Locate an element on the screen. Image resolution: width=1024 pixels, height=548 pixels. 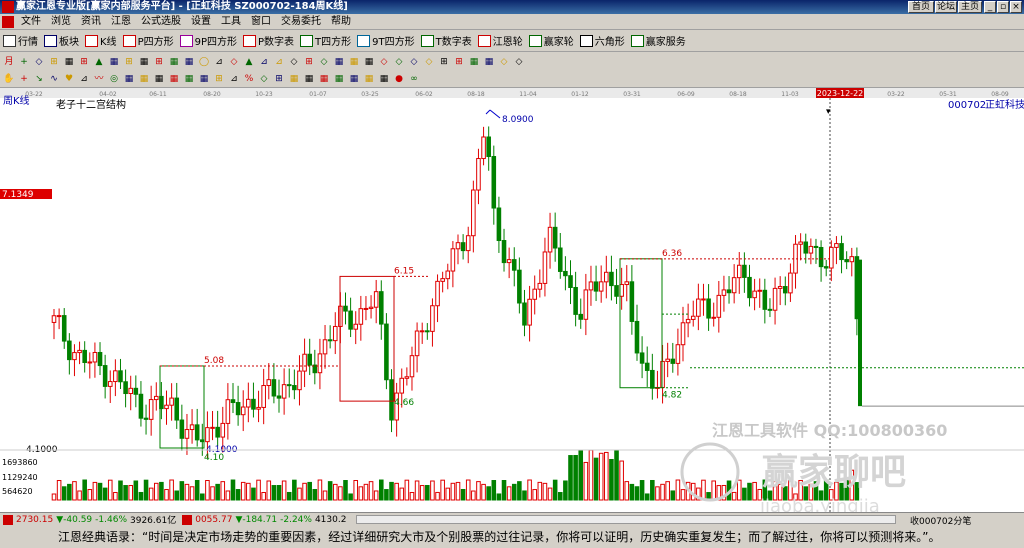
draw-tool2-9-icon: ▦ is located at coordinates (144, 79).